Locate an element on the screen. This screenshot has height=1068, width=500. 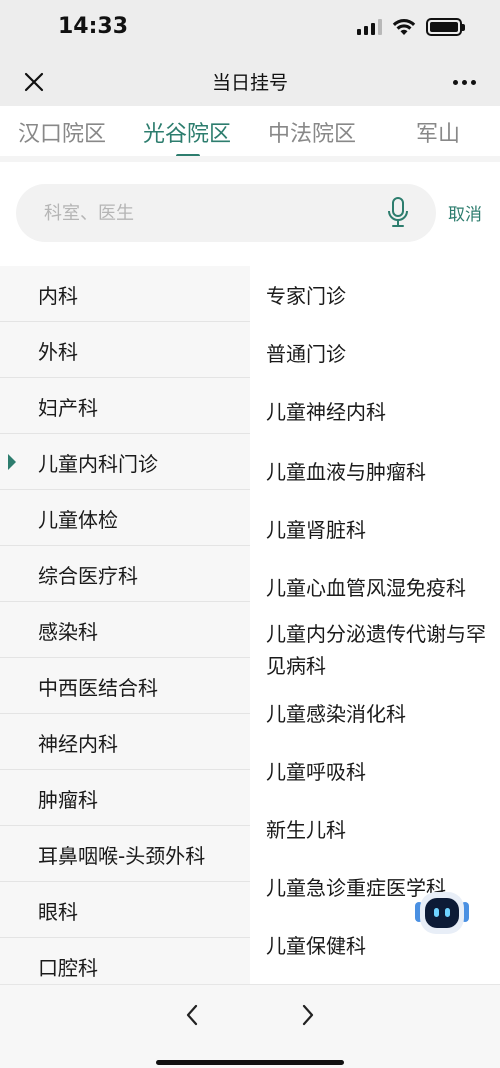
back-button is located at coordinates (192, 1015).